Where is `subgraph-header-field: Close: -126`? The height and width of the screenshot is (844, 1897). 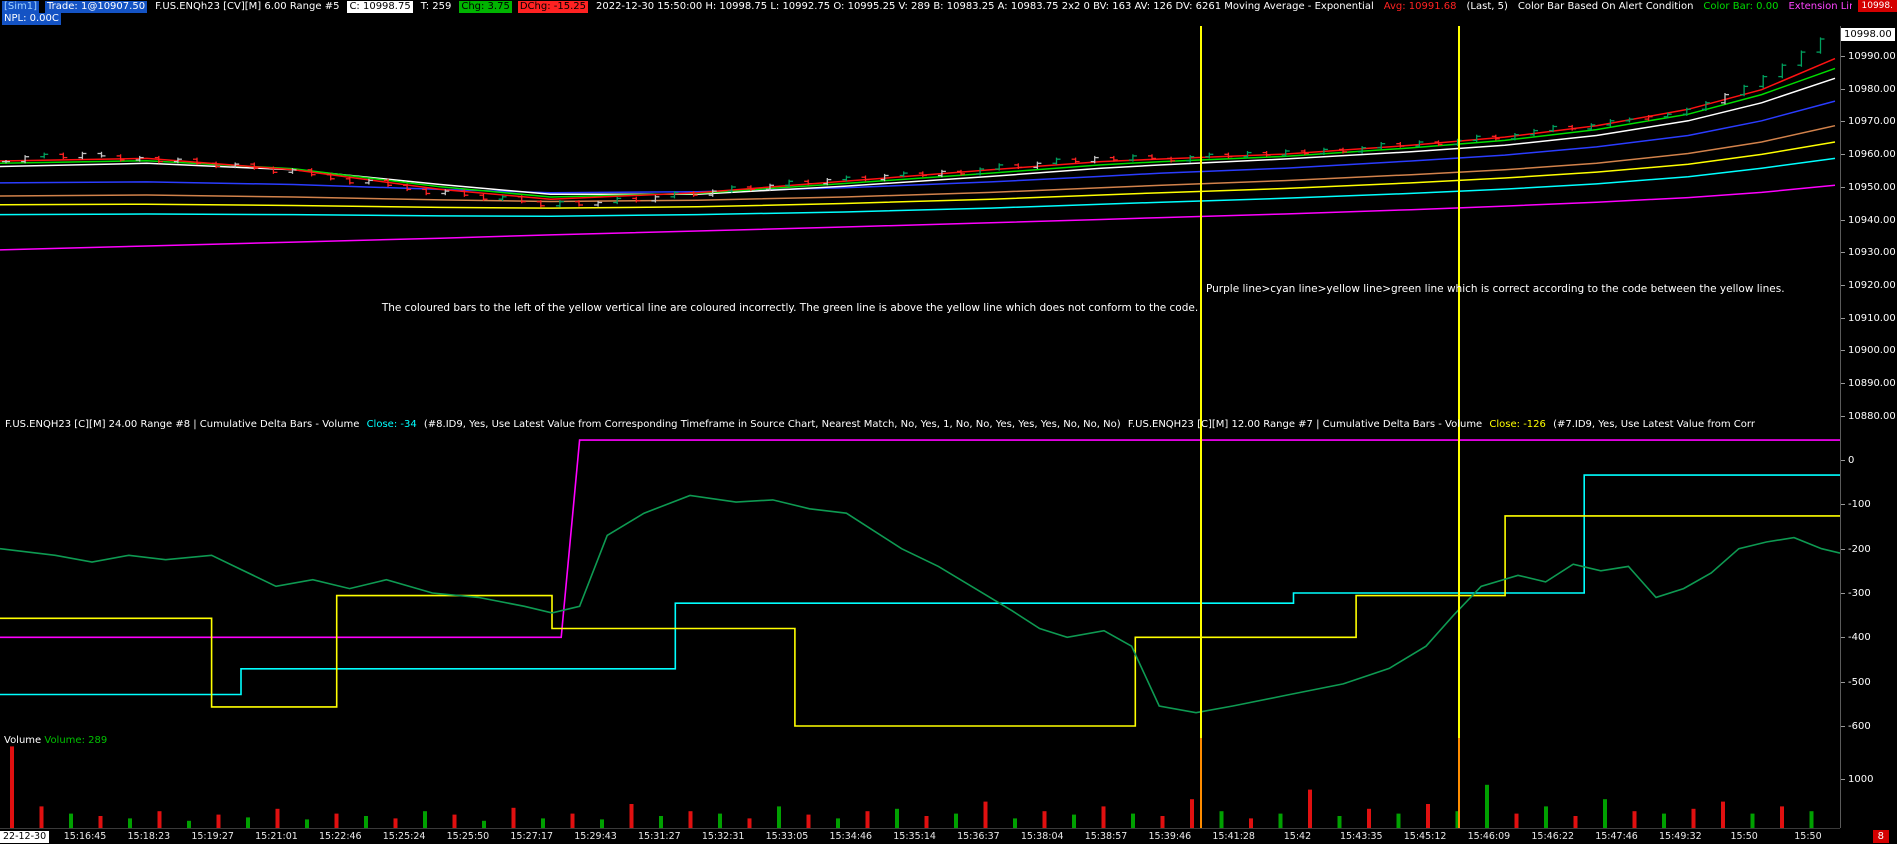
subgraph-header-field: Close: -126 is located at coordinates (1517, 424).